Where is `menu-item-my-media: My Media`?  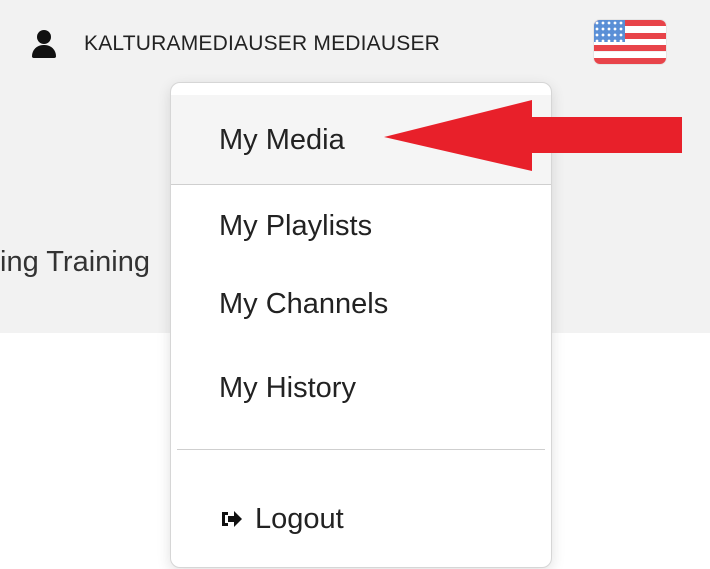
menu-item-my-media: My Media is located at coordinates (361, 140).